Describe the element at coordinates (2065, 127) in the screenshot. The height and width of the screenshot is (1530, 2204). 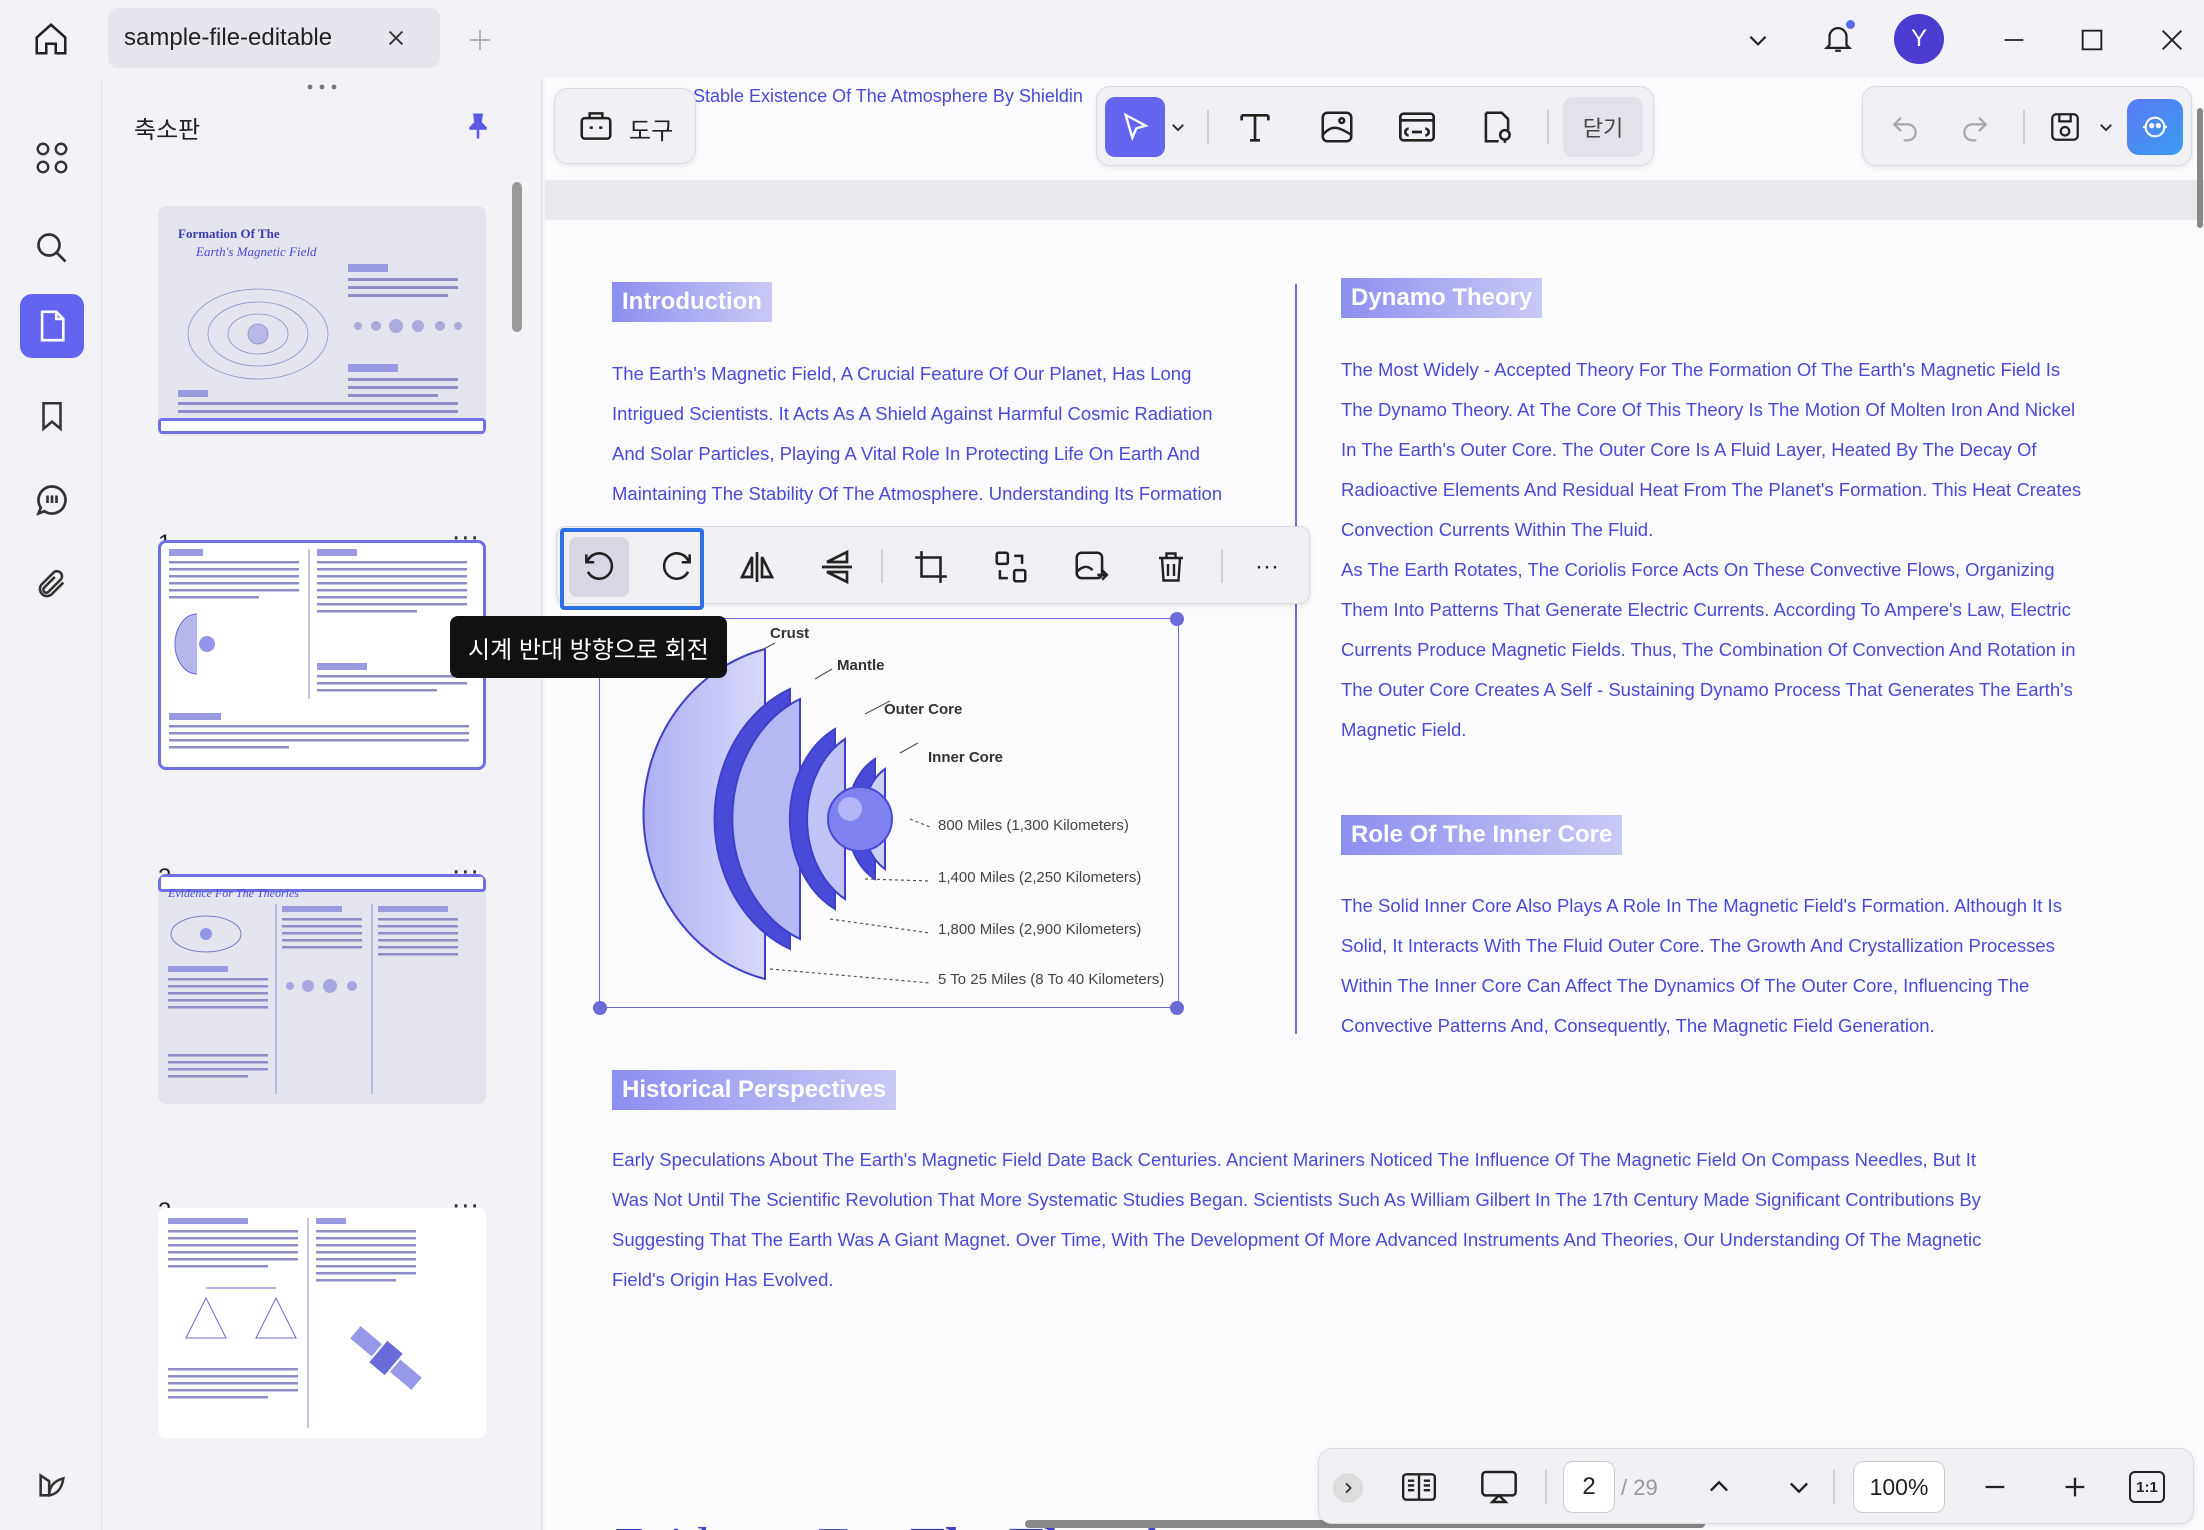
I see `save-icon` at that location.